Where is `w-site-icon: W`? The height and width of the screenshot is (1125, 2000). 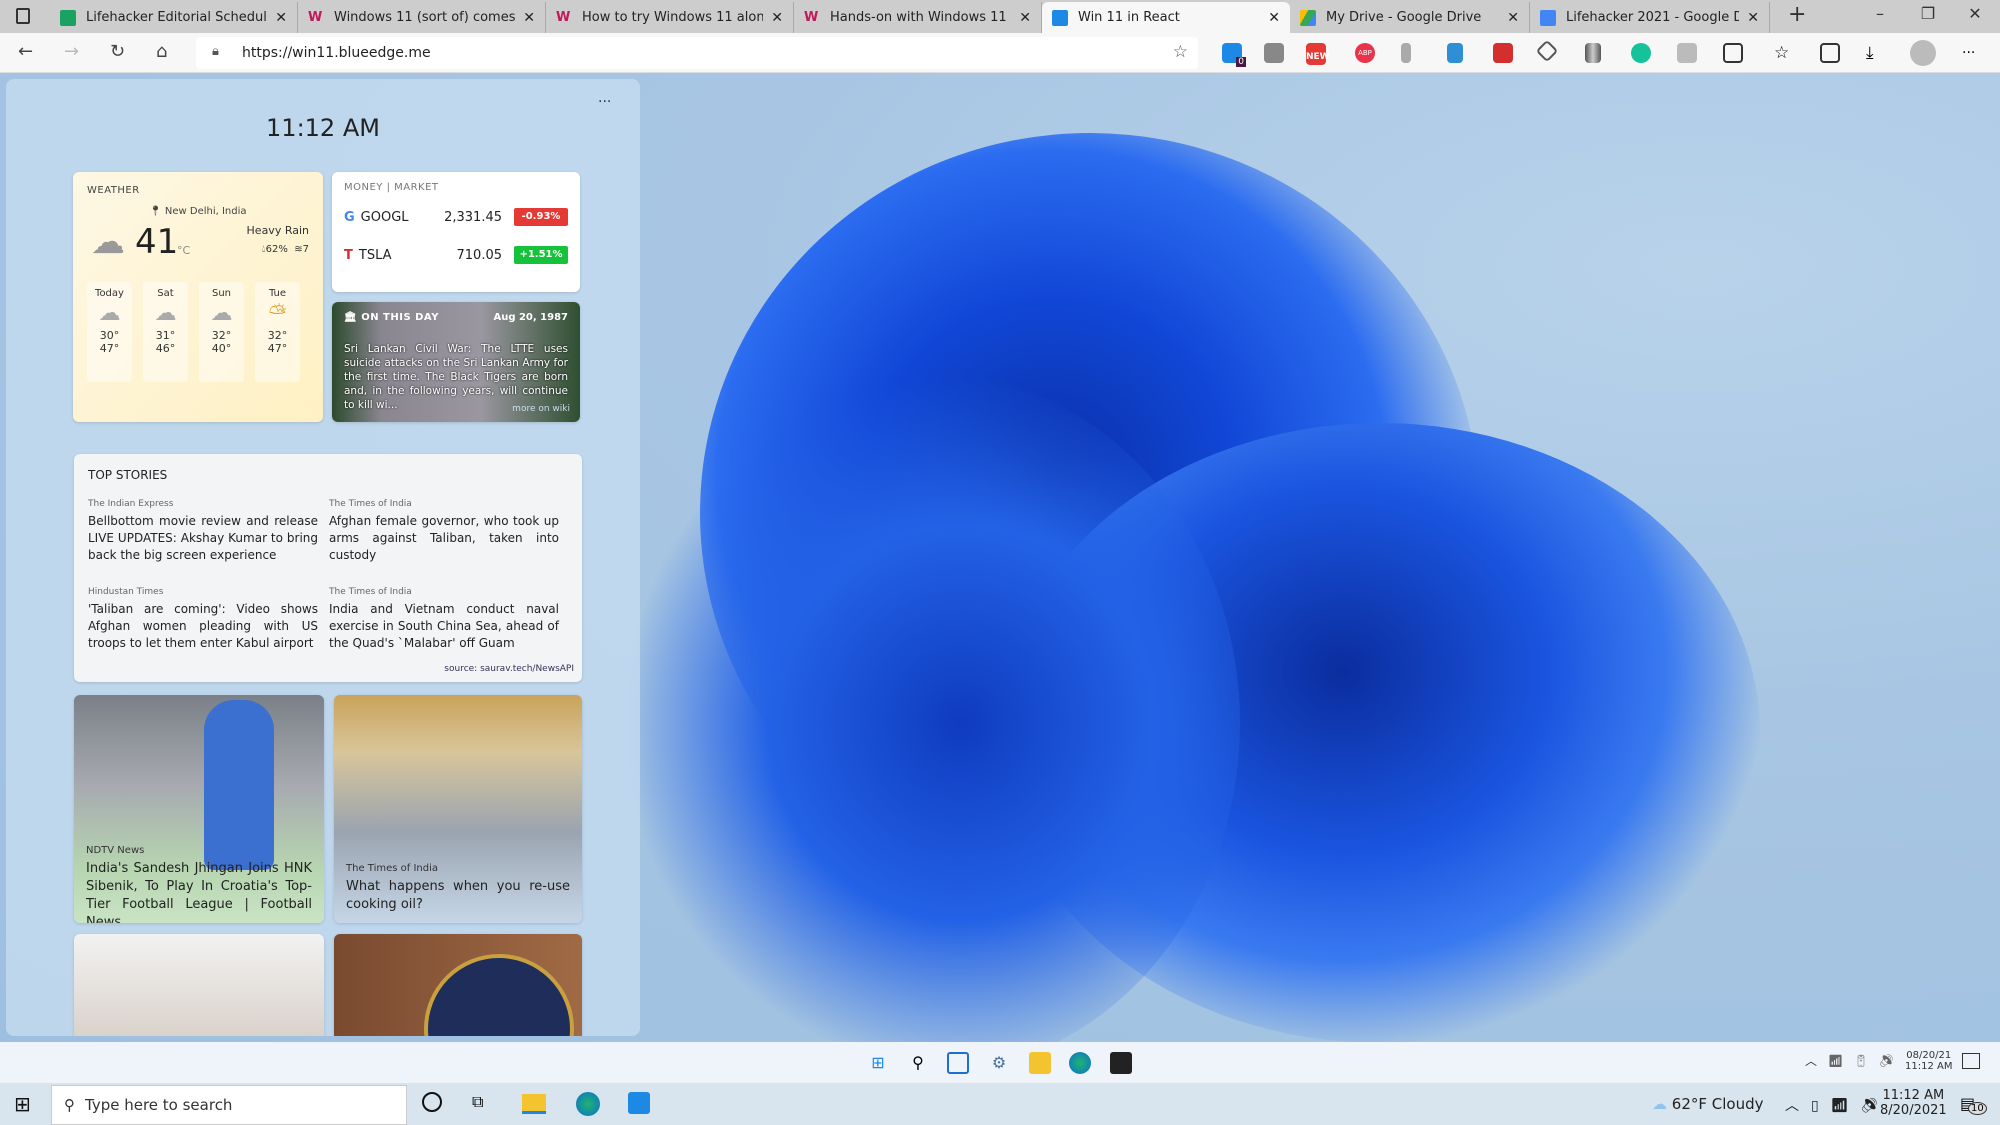 w-site-icon: W is located at coordinates (315, 17).